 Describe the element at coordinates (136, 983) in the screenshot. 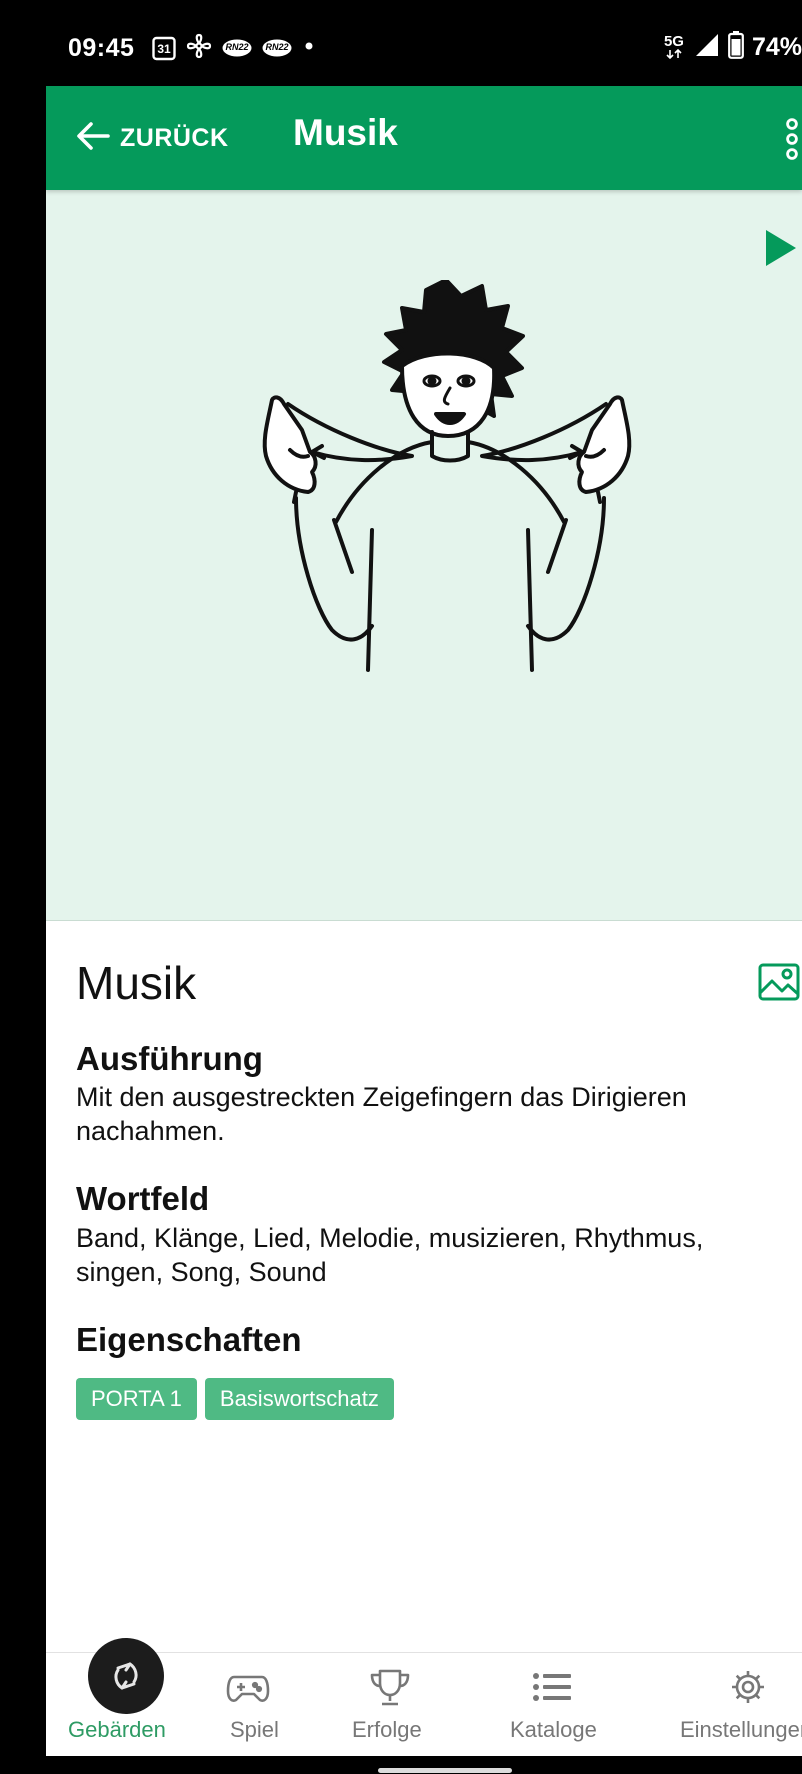

I see `word-heading: Musik` at that location.